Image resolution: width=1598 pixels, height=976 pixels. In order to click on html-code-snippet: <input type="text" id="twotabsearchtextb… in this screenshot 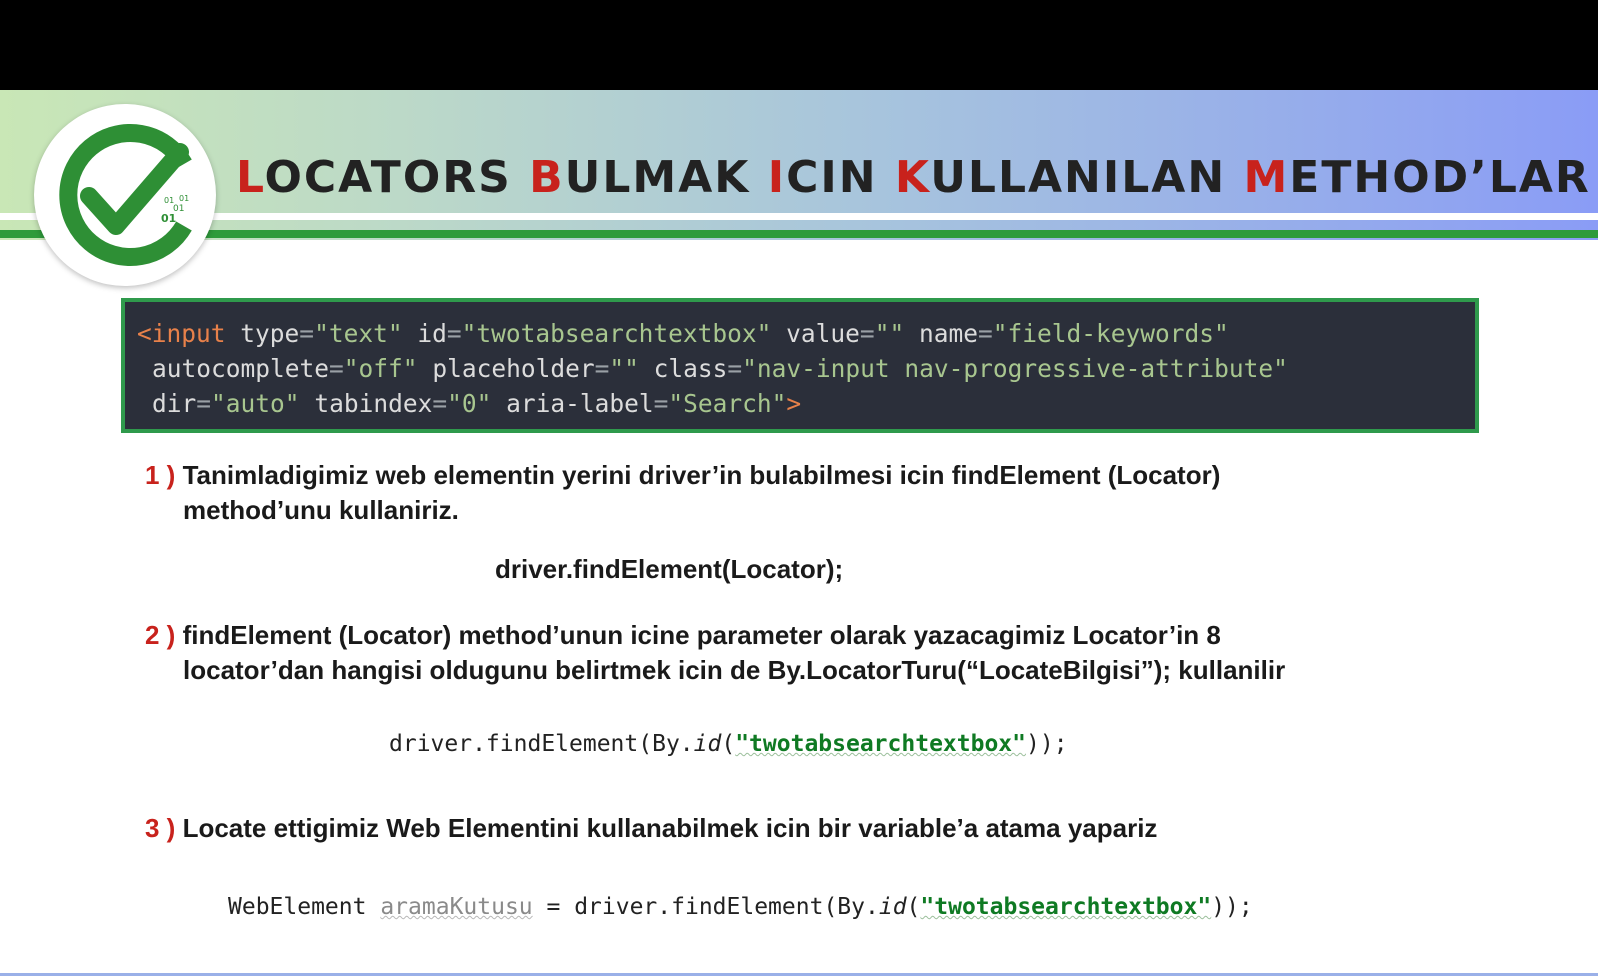, I will do `click(800, 365)`.